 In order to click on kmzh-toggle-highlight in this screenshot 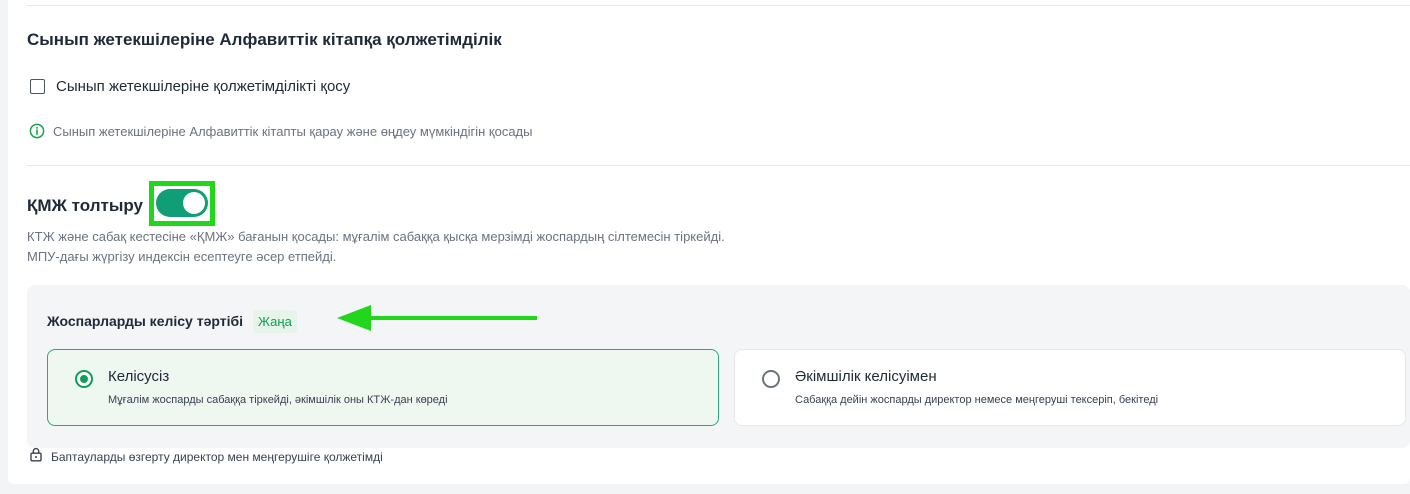, I will do `click(181, 203)`.